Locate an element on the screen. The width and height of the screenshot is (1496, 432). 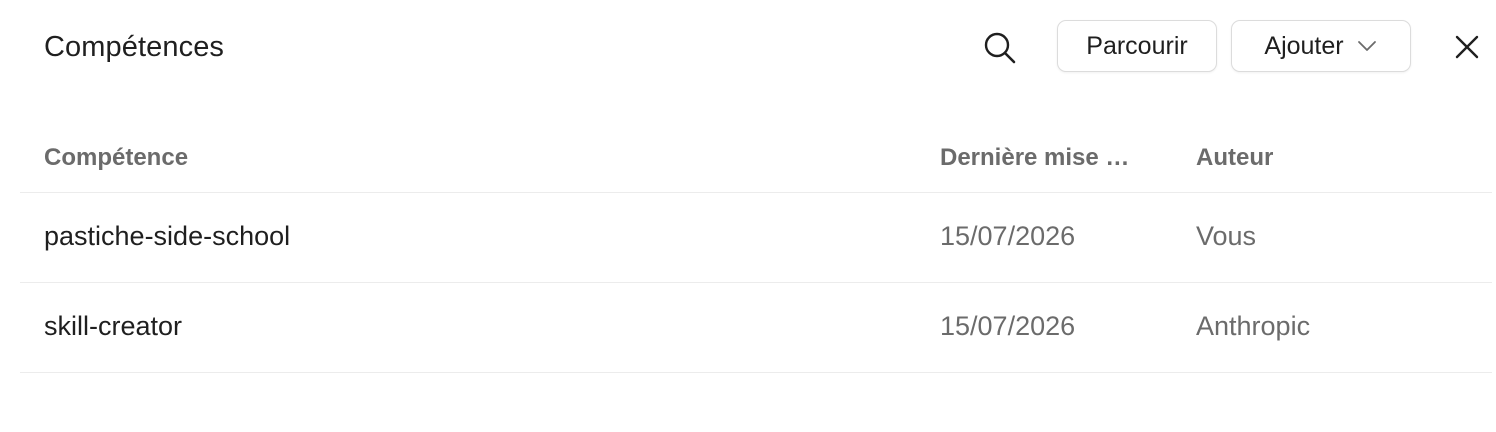
browse-button: Parcourir is located at coordinates (1137, 46).